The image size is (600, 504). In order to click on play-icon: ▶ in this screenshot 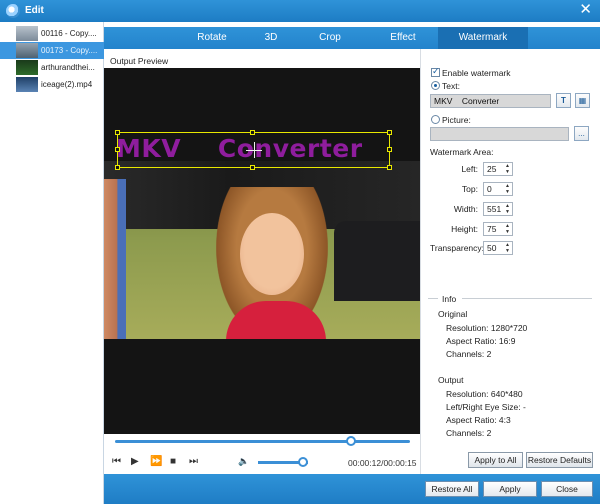, I will do `click(135, 461)`.